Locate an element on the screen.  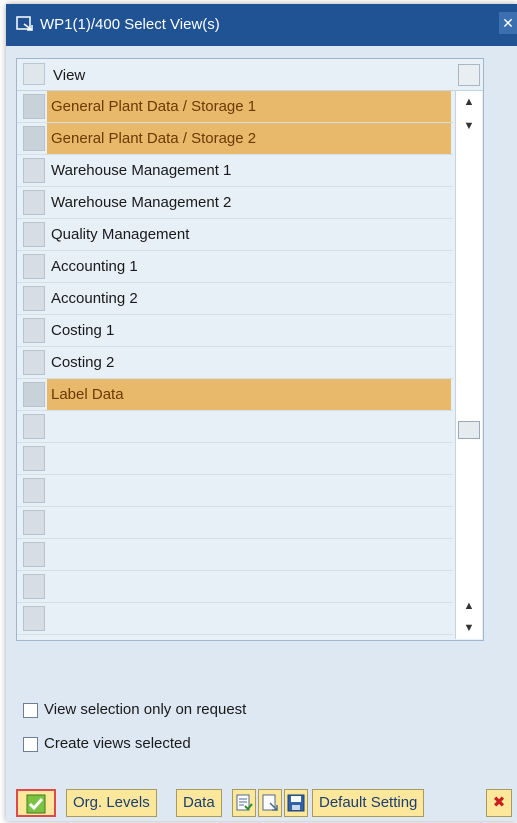
table-row: Quality Management is located at coordinates (235, 235).